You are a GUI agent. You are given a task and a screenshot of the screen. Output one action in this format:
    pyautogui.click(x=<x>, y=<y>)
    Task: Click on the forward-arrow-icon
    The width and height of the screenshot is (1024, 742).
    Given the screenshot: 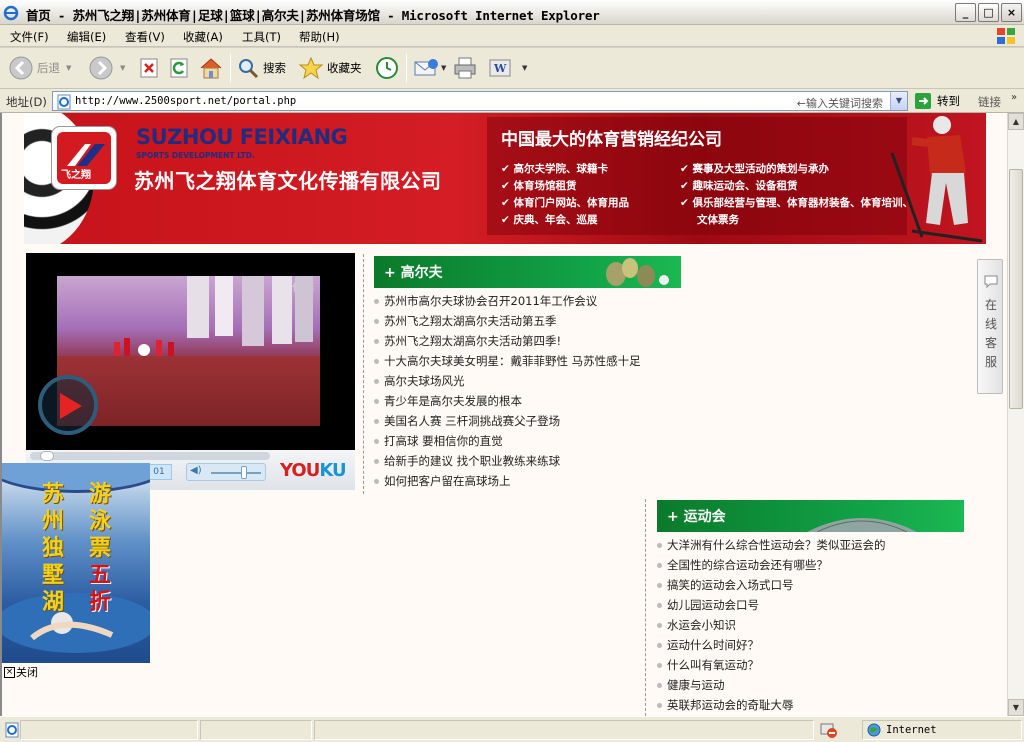 What is the action you would take?
    pyautogui.click(x=101, y=68)
    